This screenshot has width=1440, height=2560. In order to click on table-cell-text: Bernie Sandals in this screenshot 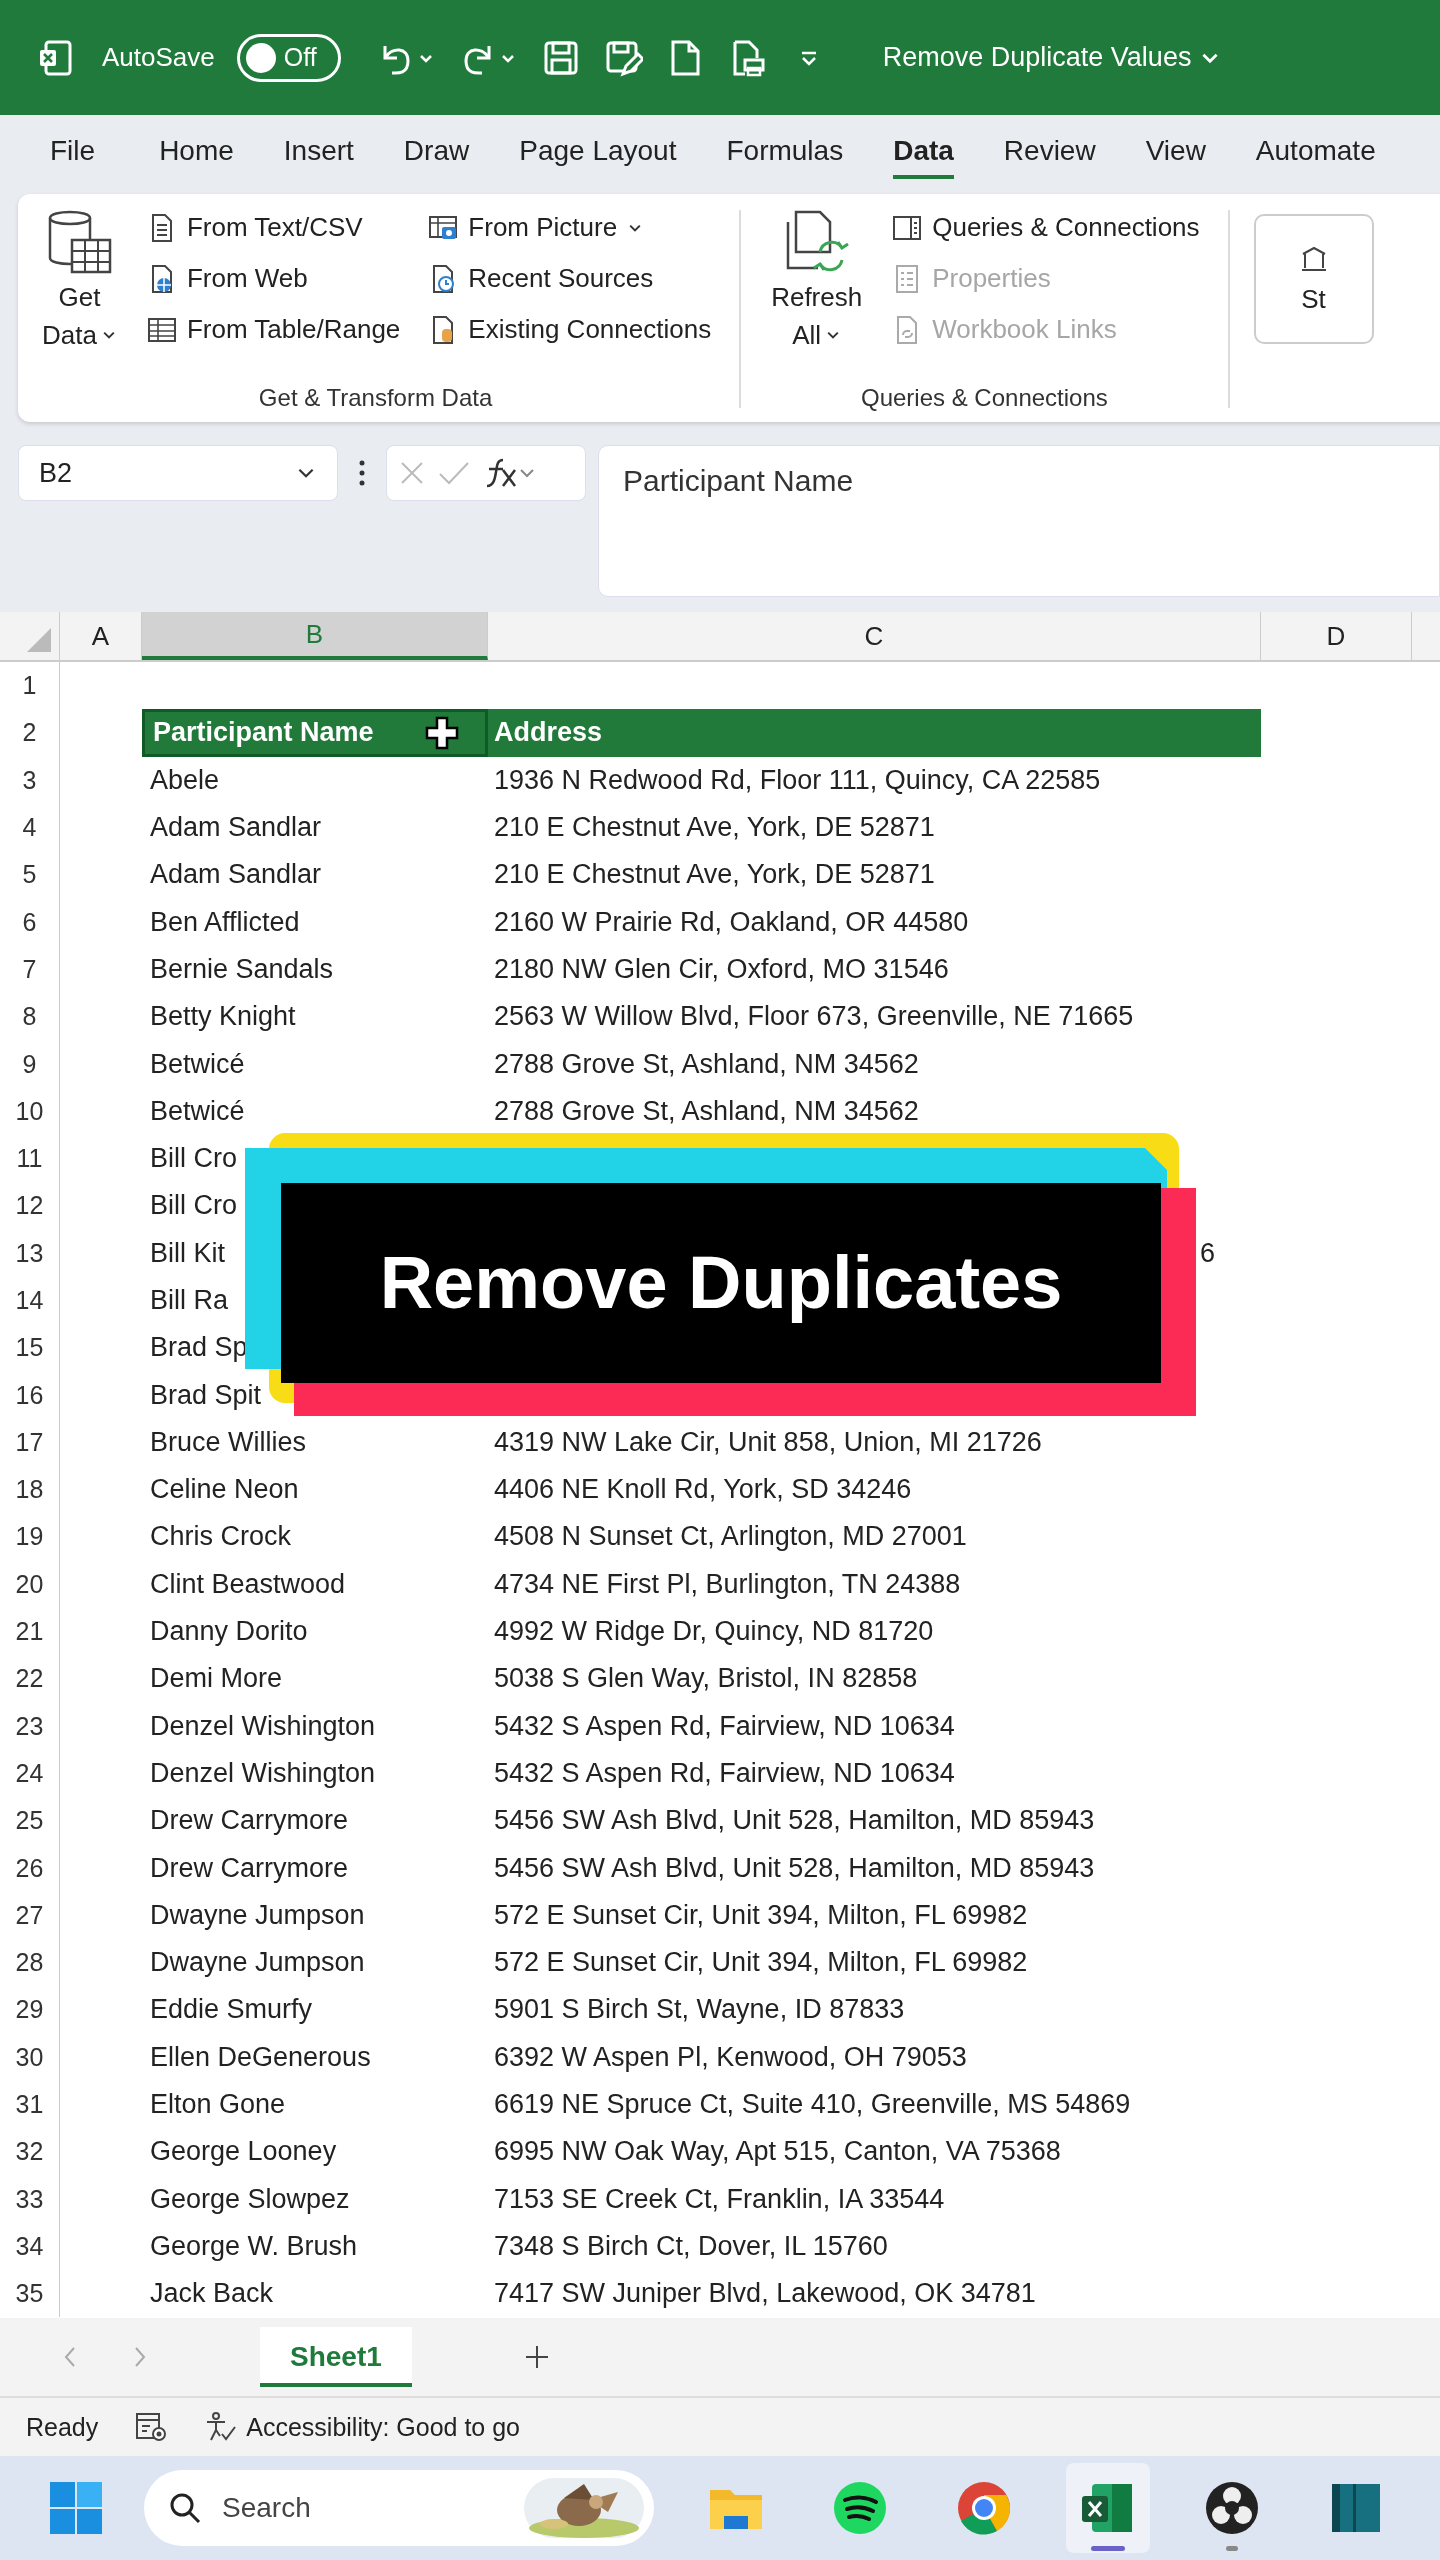, I will do `click(242, 969)`.